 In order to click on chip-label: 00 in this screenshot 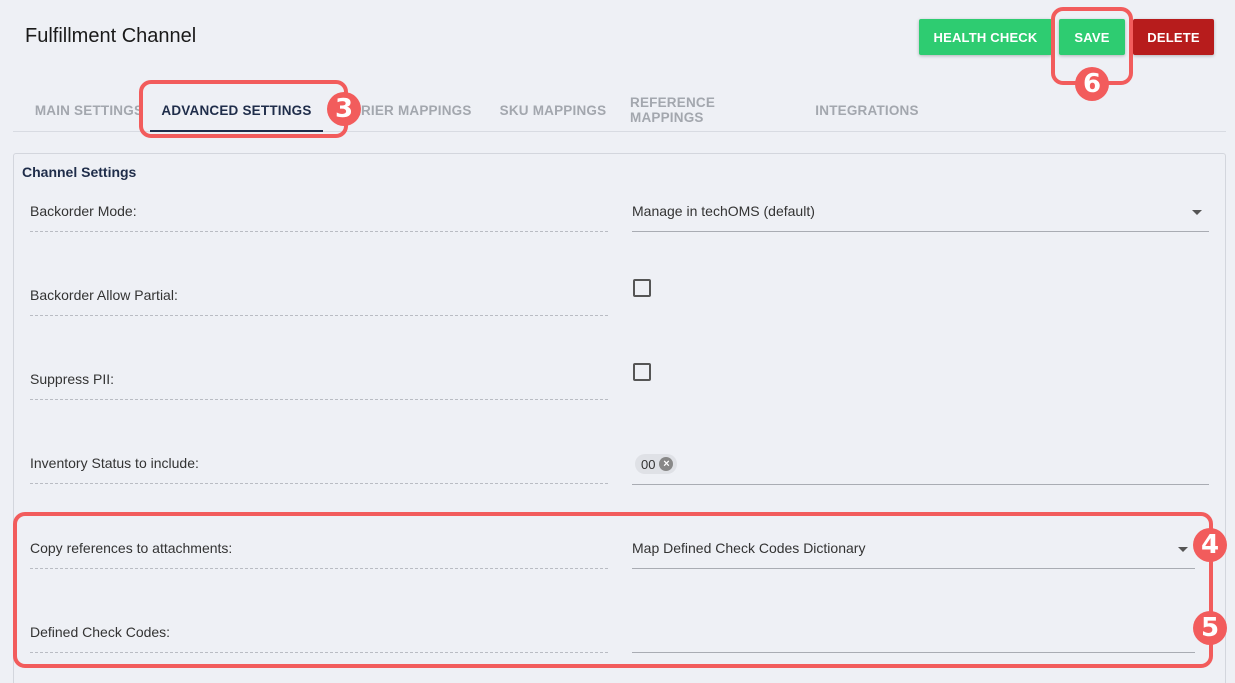, I will do `click(648, 464)`.